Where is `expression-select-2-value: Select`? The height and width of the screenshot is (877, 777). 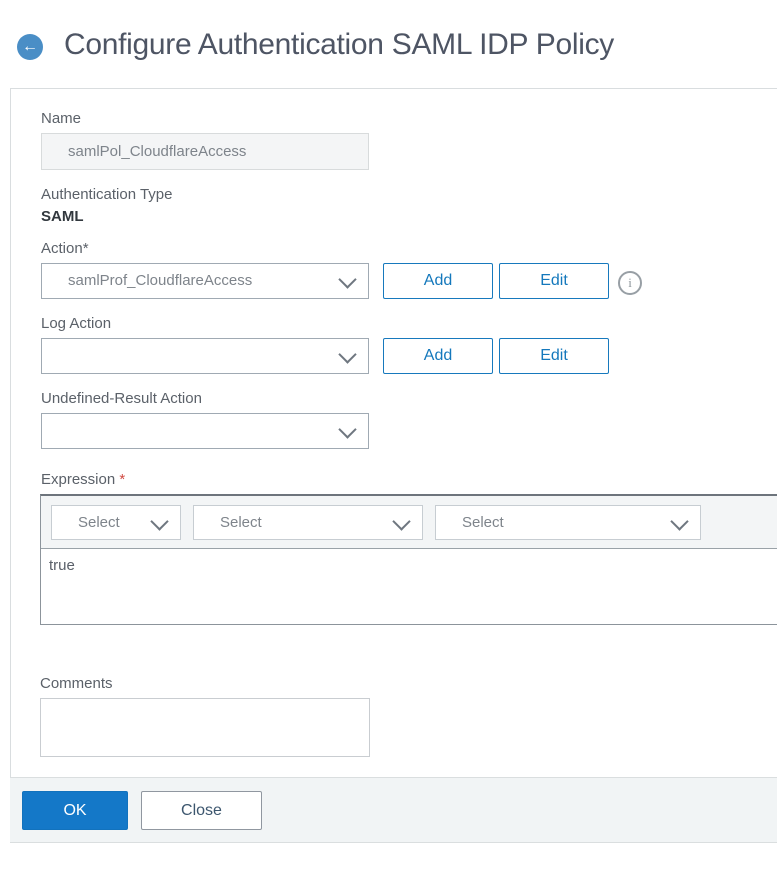 expression-select-2-value: Select is located at coordinates (241, 522).